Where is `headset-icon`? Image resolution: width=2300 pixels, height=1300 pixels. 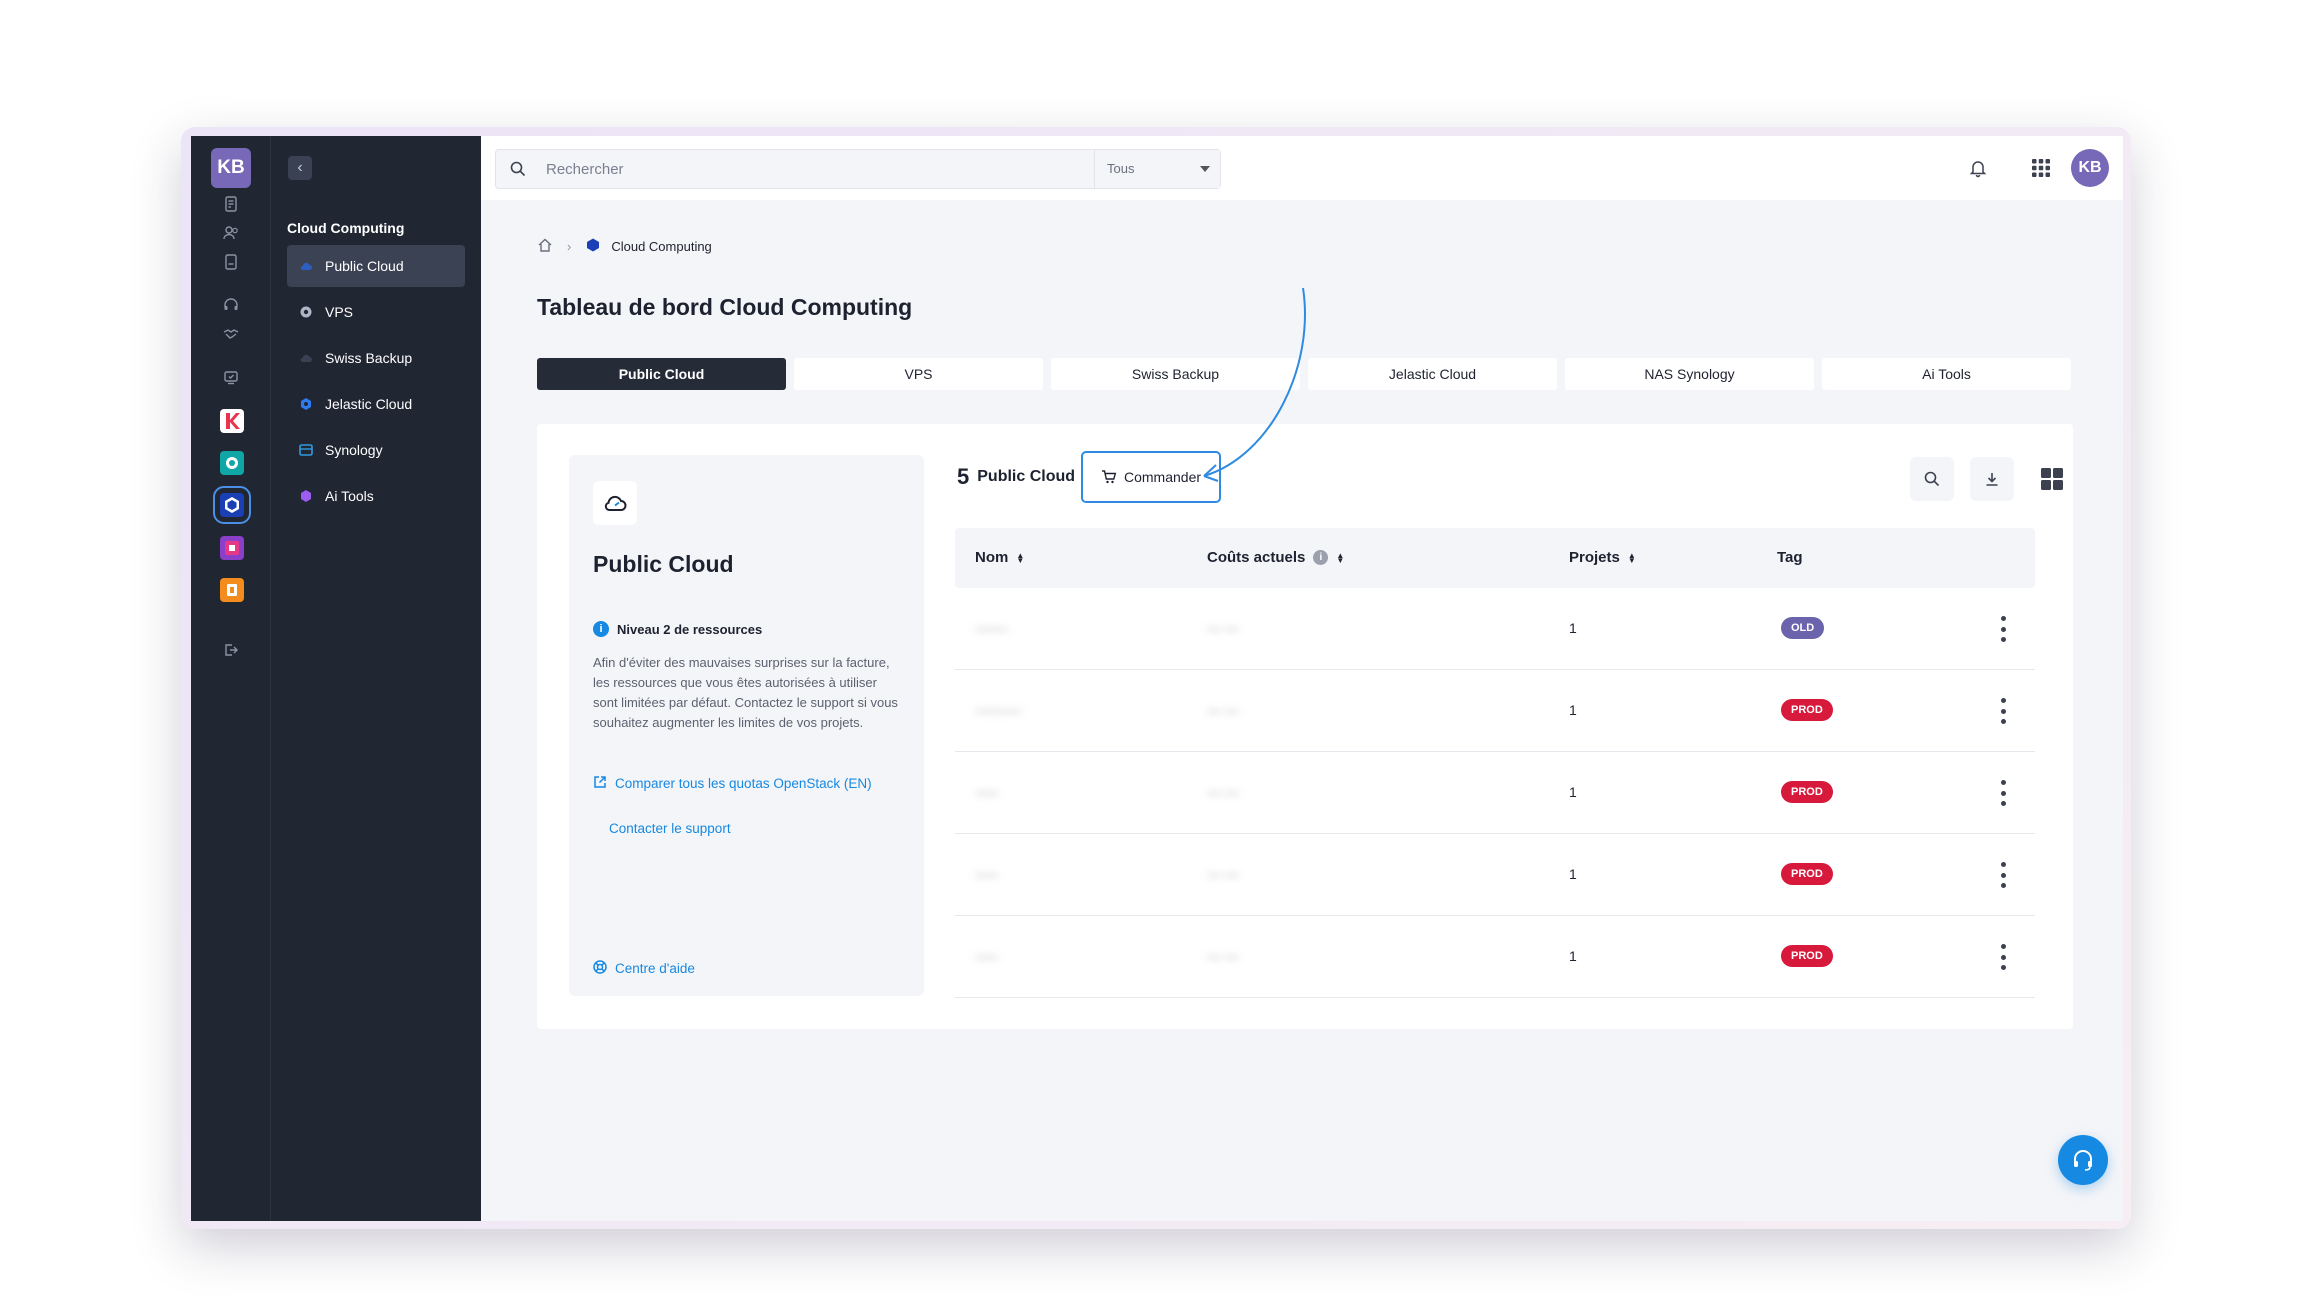
headset-icon is located at coordinates (231, 305).